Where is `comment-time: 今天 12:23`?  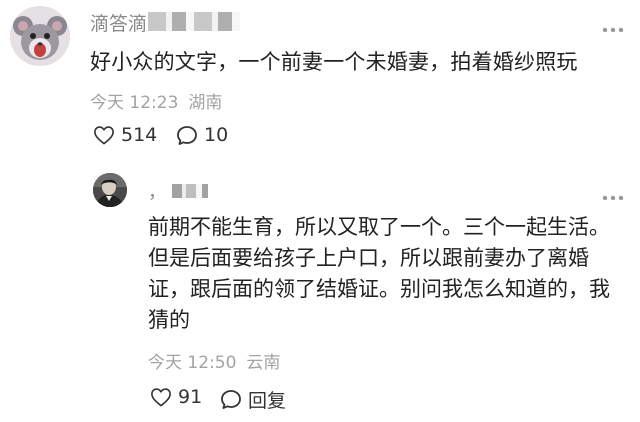 comment-time: 今天 12:23 is located at coordinates (134, 103).